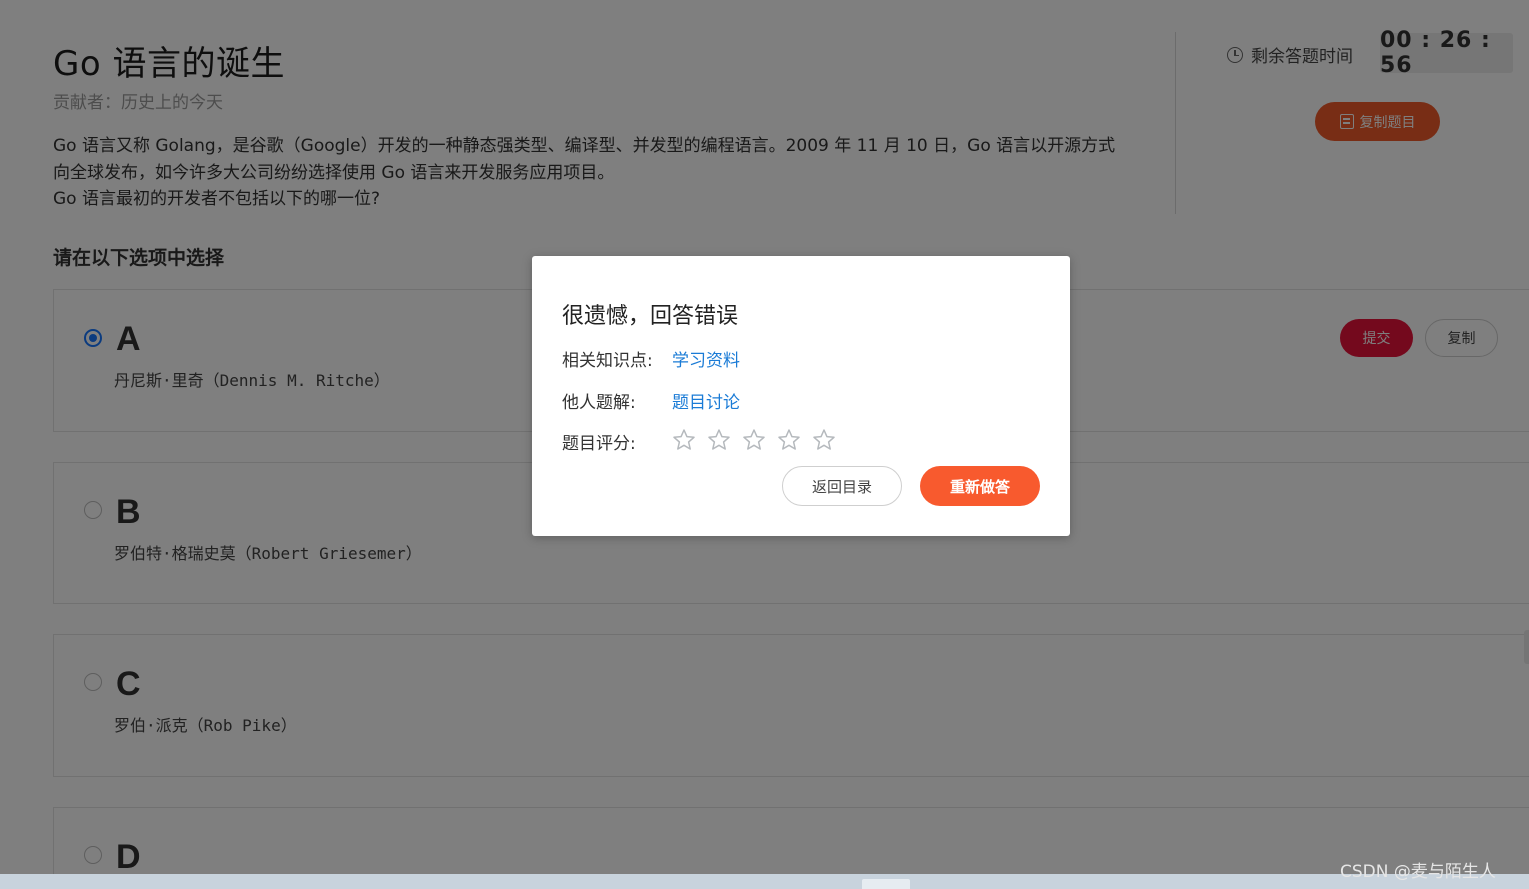  Describe the element at coordinates (599, 403) in the screenshot. I see `solutions-label: 他人题解:` at that location.